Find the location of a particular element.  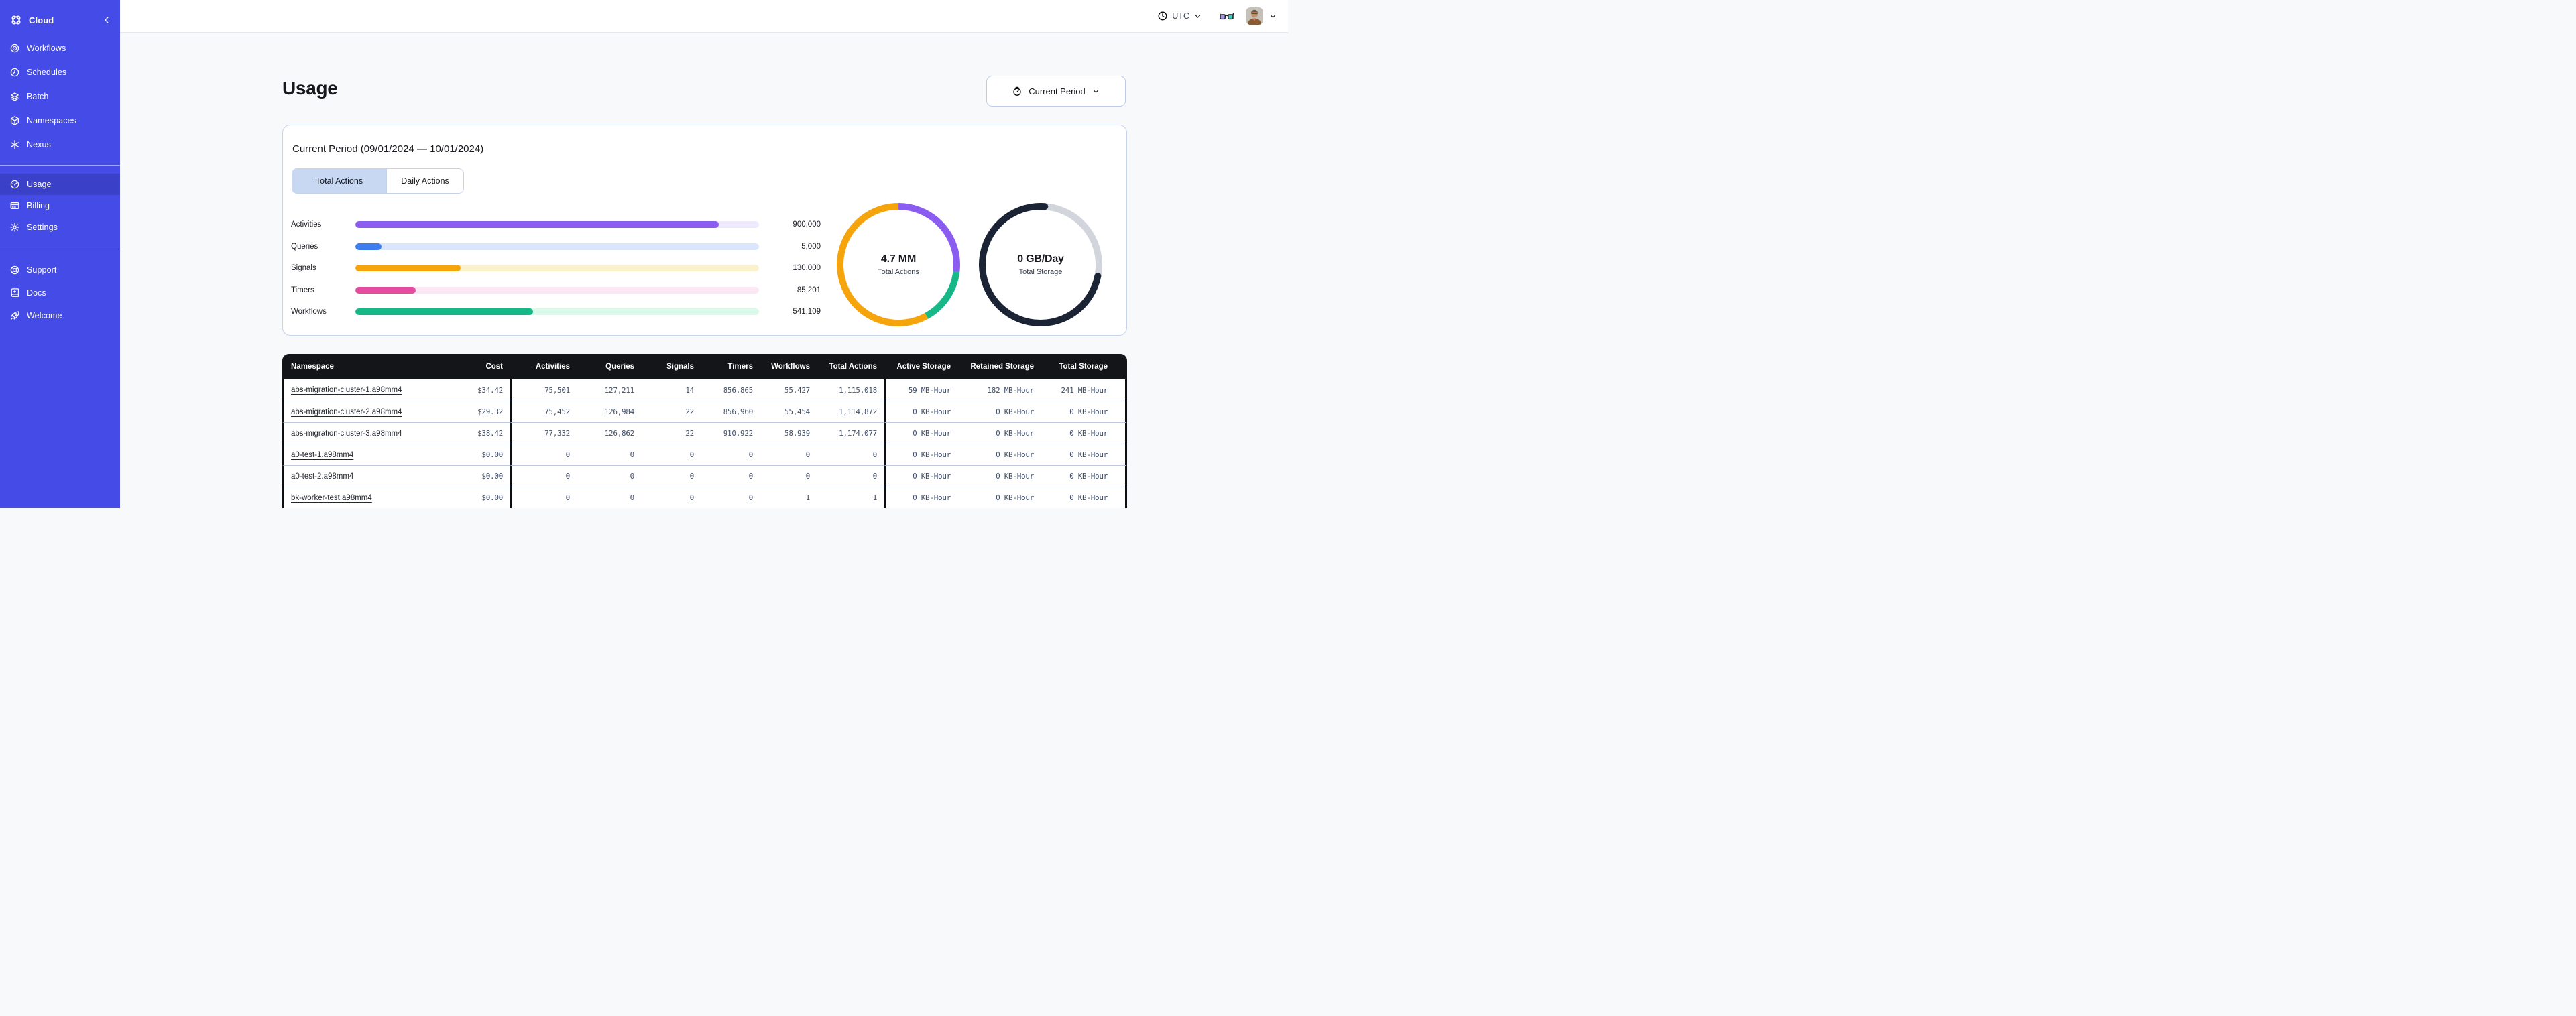

usage-bar-row-activities: Activities 900,000 is located at coordinates (556, 225).